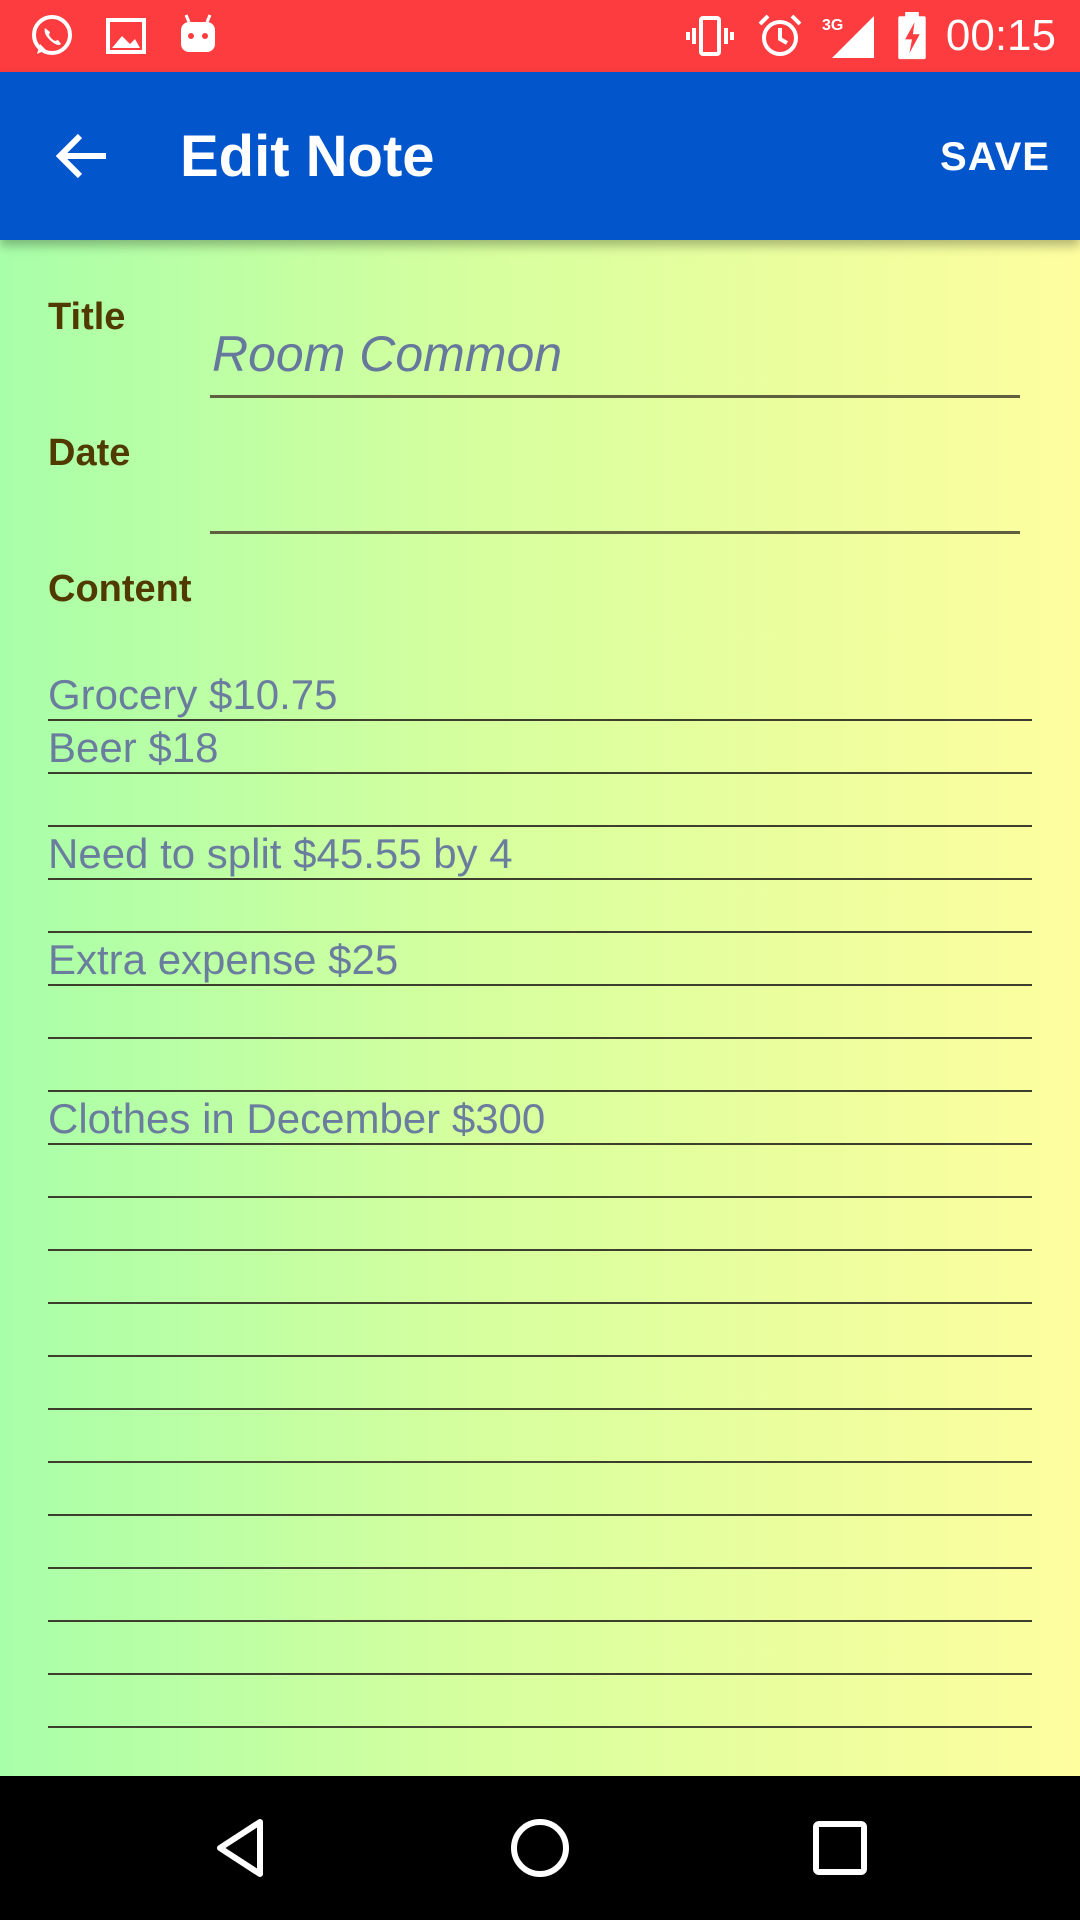  Describe the element at coordinates (280, 853) in the screenshot. I see `content-line: Need to split $45.55 by 4` at that location.